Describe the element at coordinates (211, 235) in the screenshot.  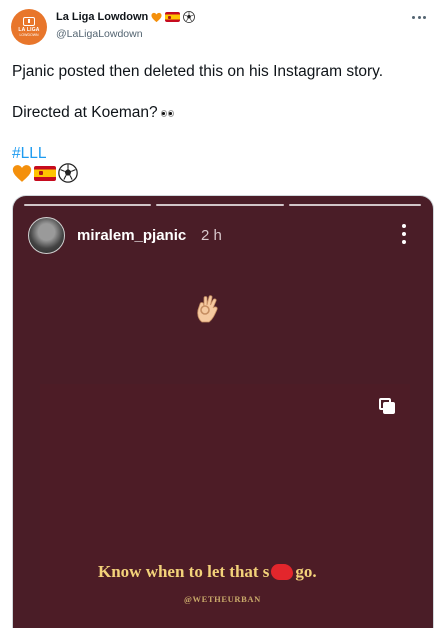
I see `story-time: 2 h` at that location.